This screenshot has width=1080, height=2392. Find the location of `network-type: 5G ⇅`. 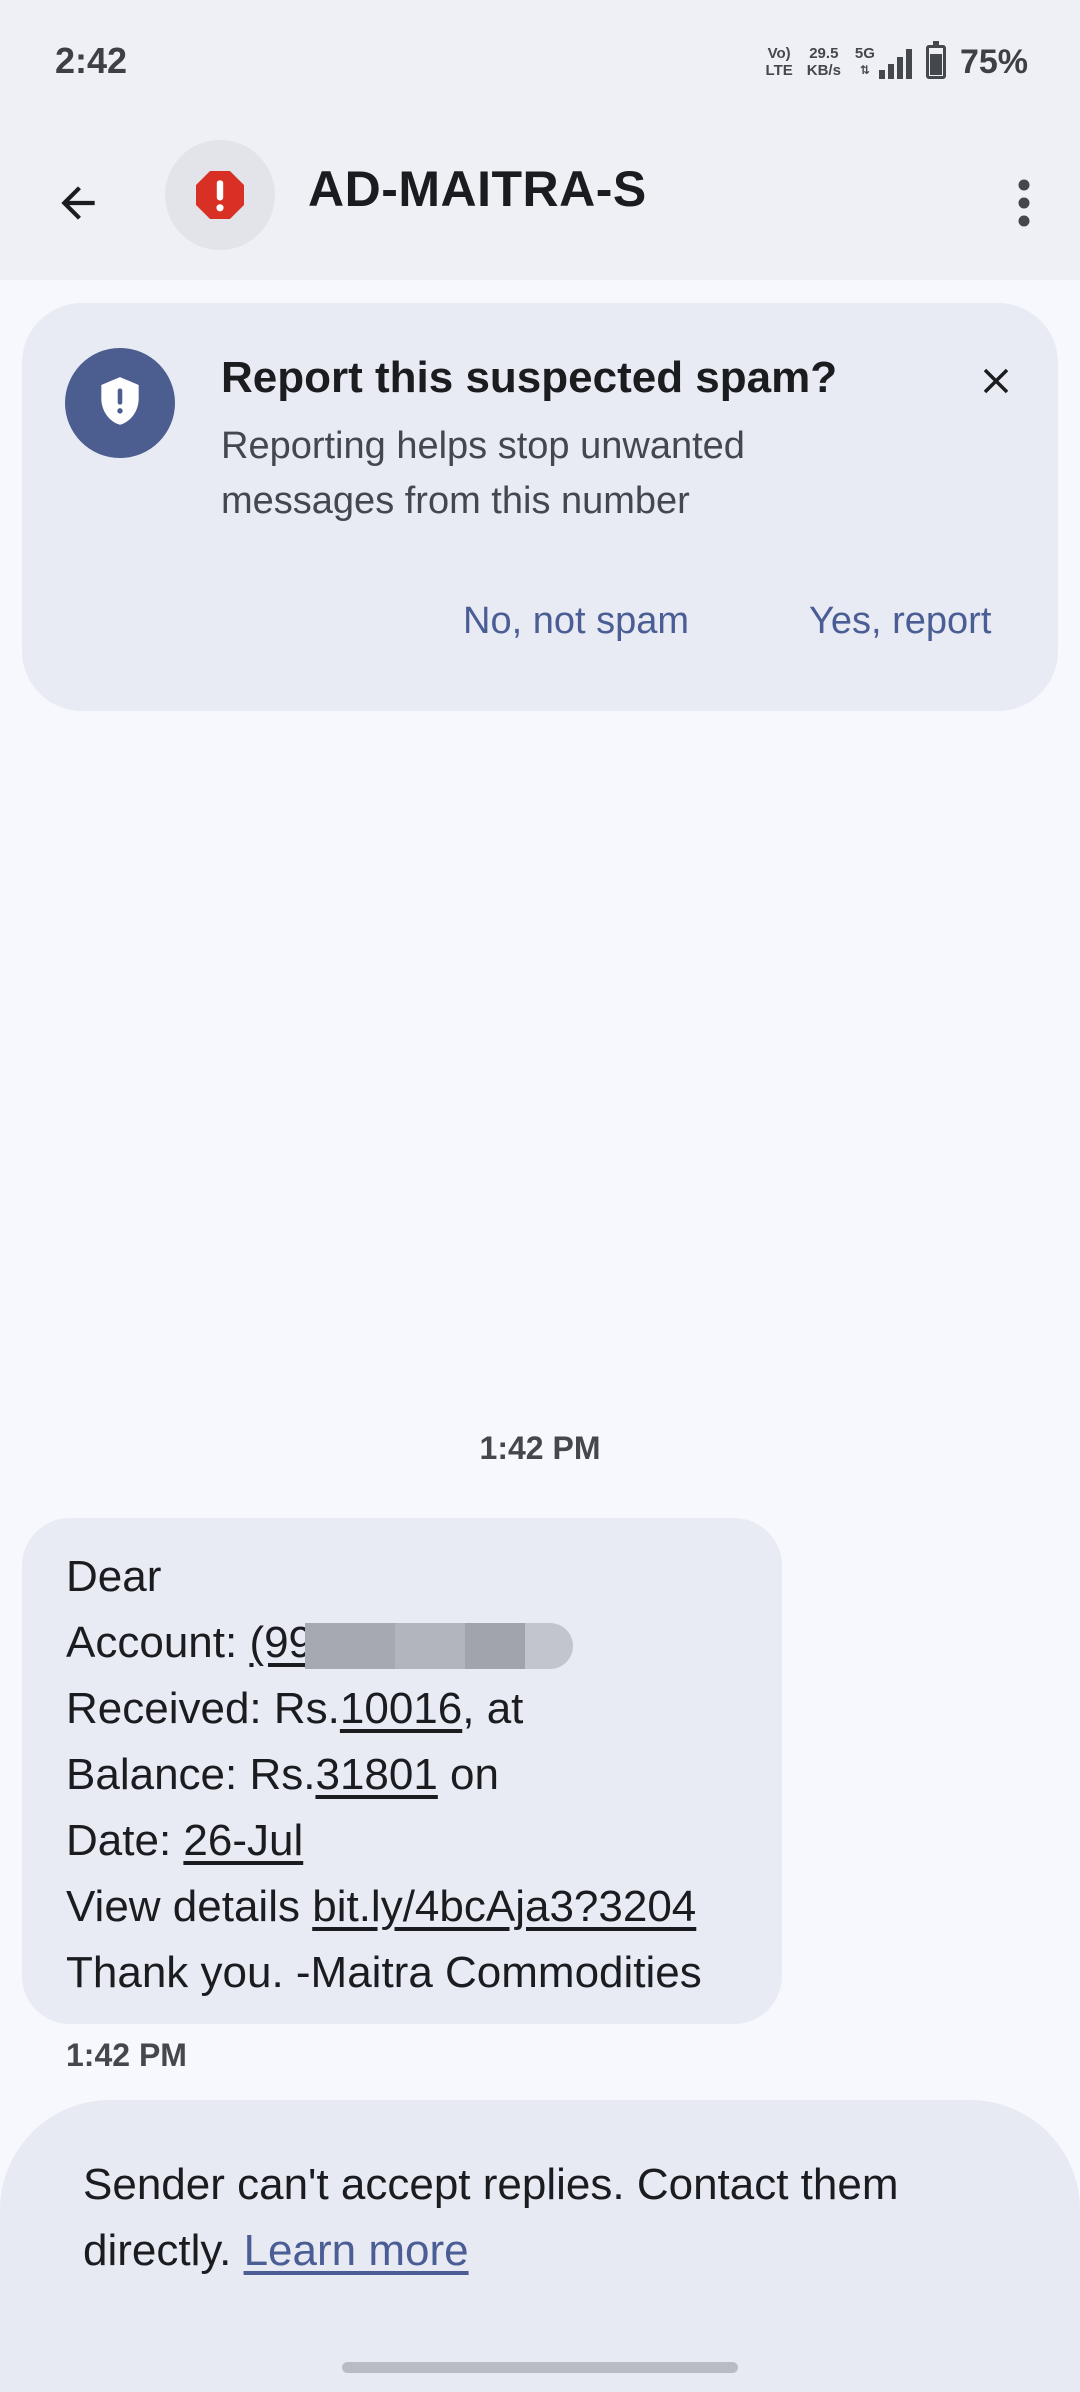

network-type: 5G ⇅ is located at coordinates (865, 62).